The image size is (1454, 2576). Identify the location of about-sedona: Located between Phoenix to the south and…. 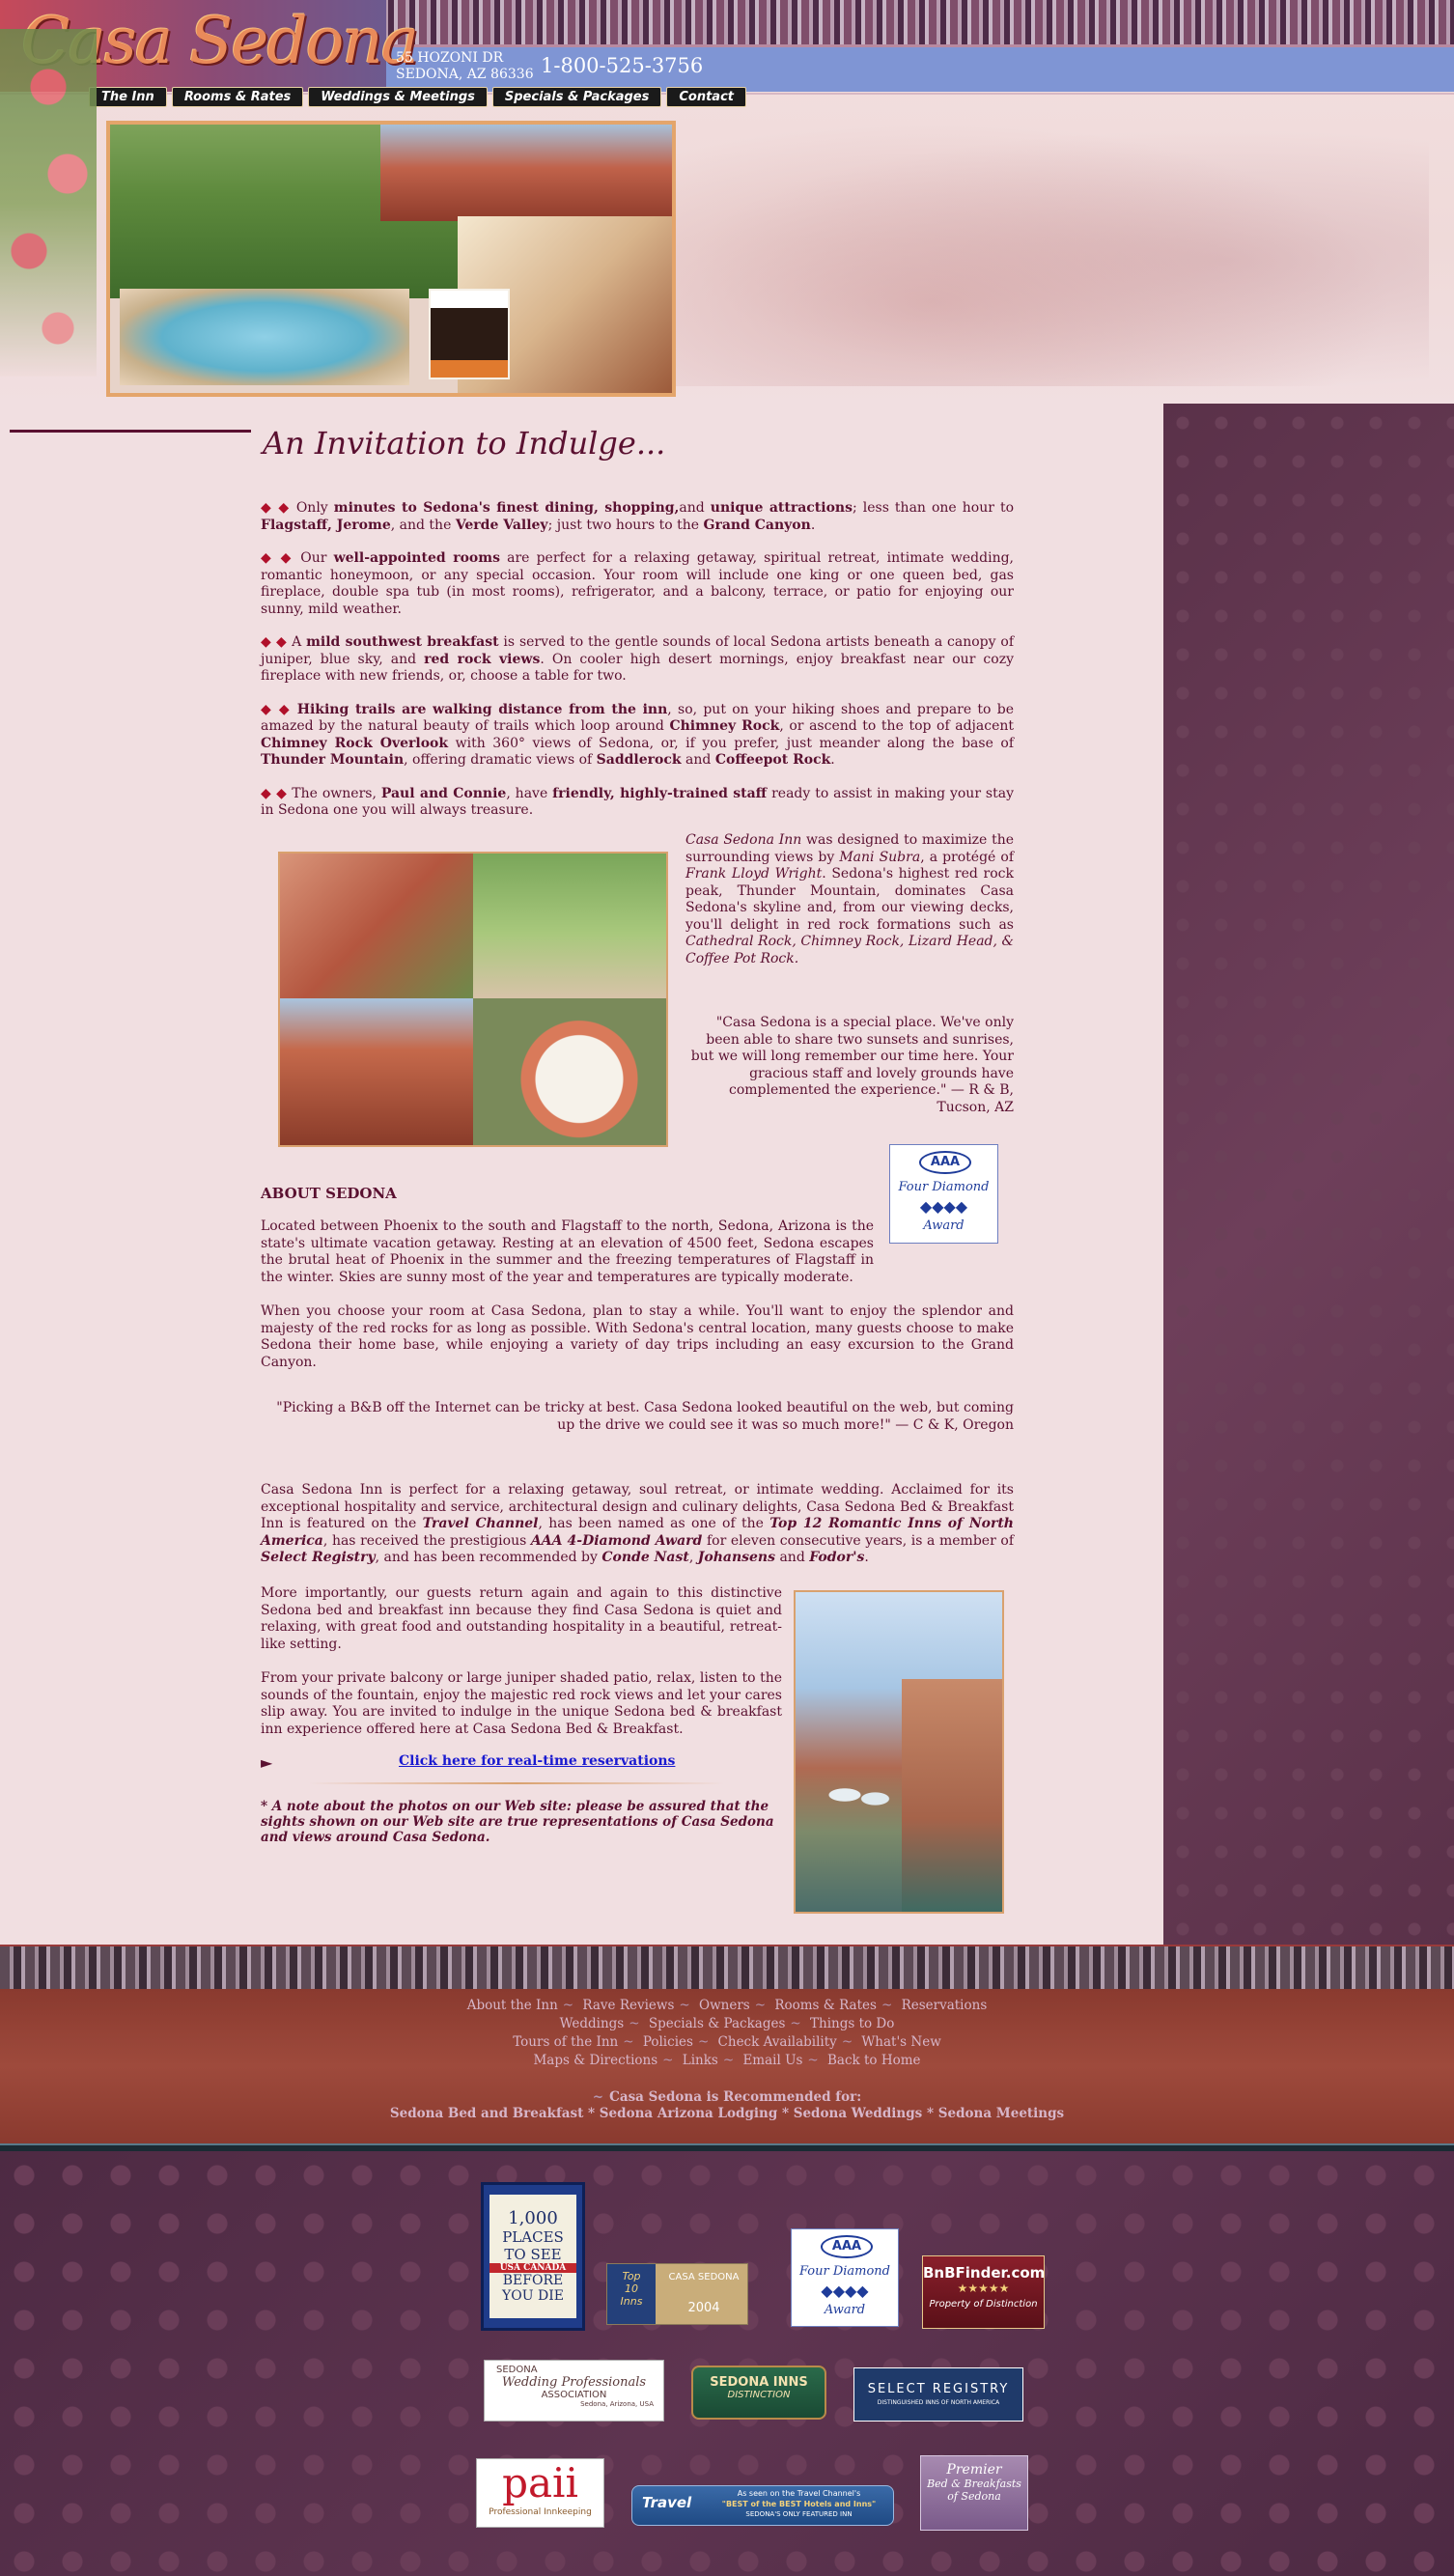
(637, 1303).